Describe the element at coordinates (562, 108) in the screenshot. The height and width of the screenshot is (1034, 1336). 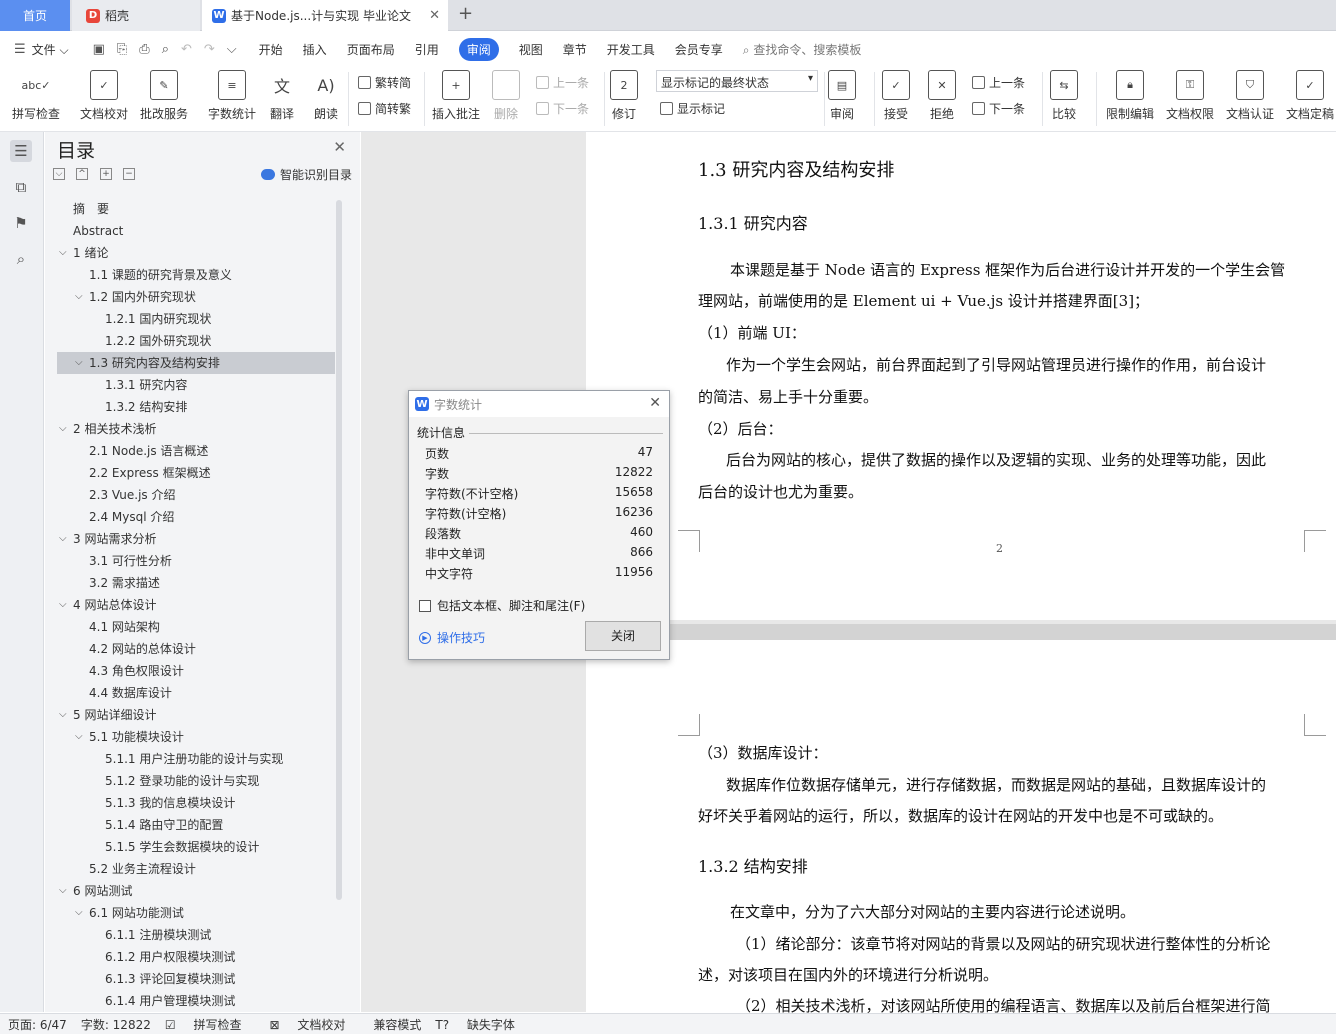
I see `next-comment-button: 下一条` at that location.